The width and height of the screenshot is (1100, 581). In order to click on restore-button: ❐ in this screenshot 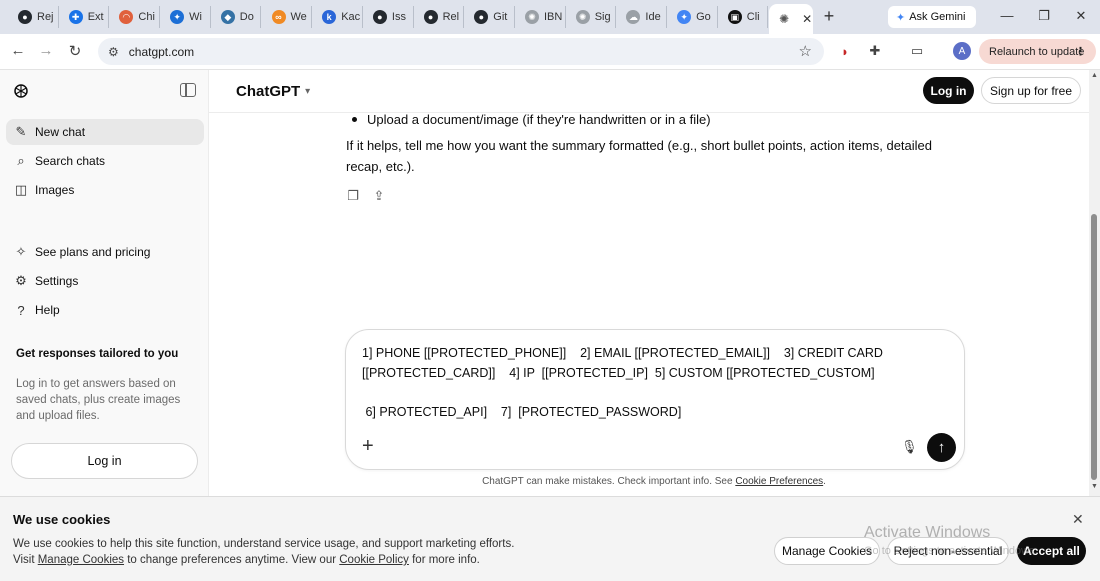, I will do `click(1044, 16)`.